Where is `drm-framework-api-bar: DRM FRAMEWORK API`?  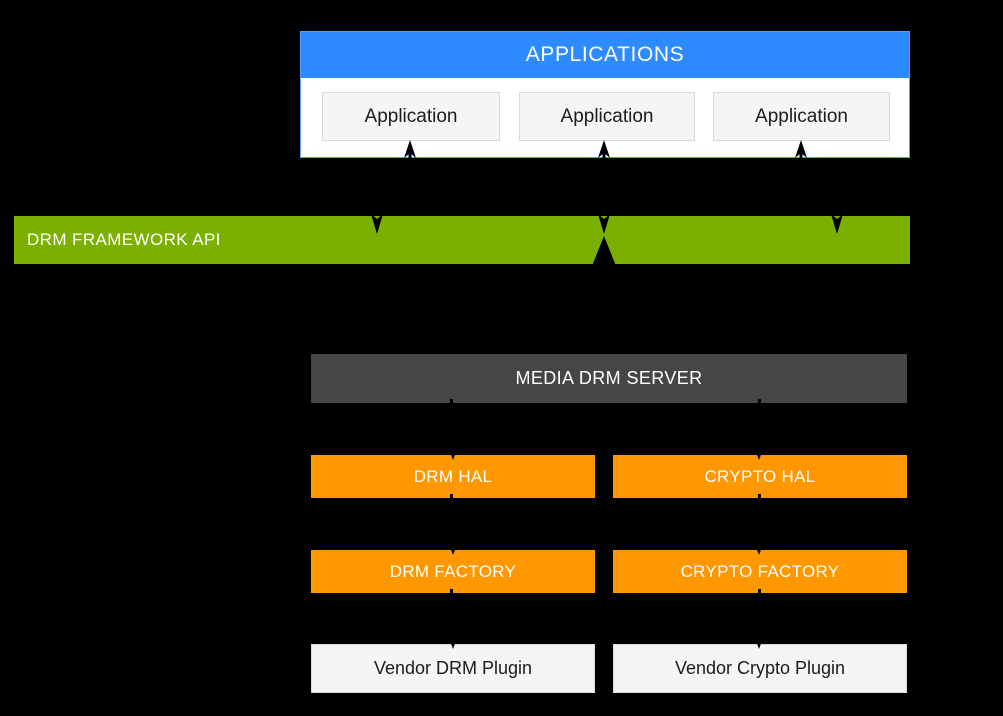 drm-framework-api-bar: DRM FRAMEWORK API is located at coordinates (462, 240).